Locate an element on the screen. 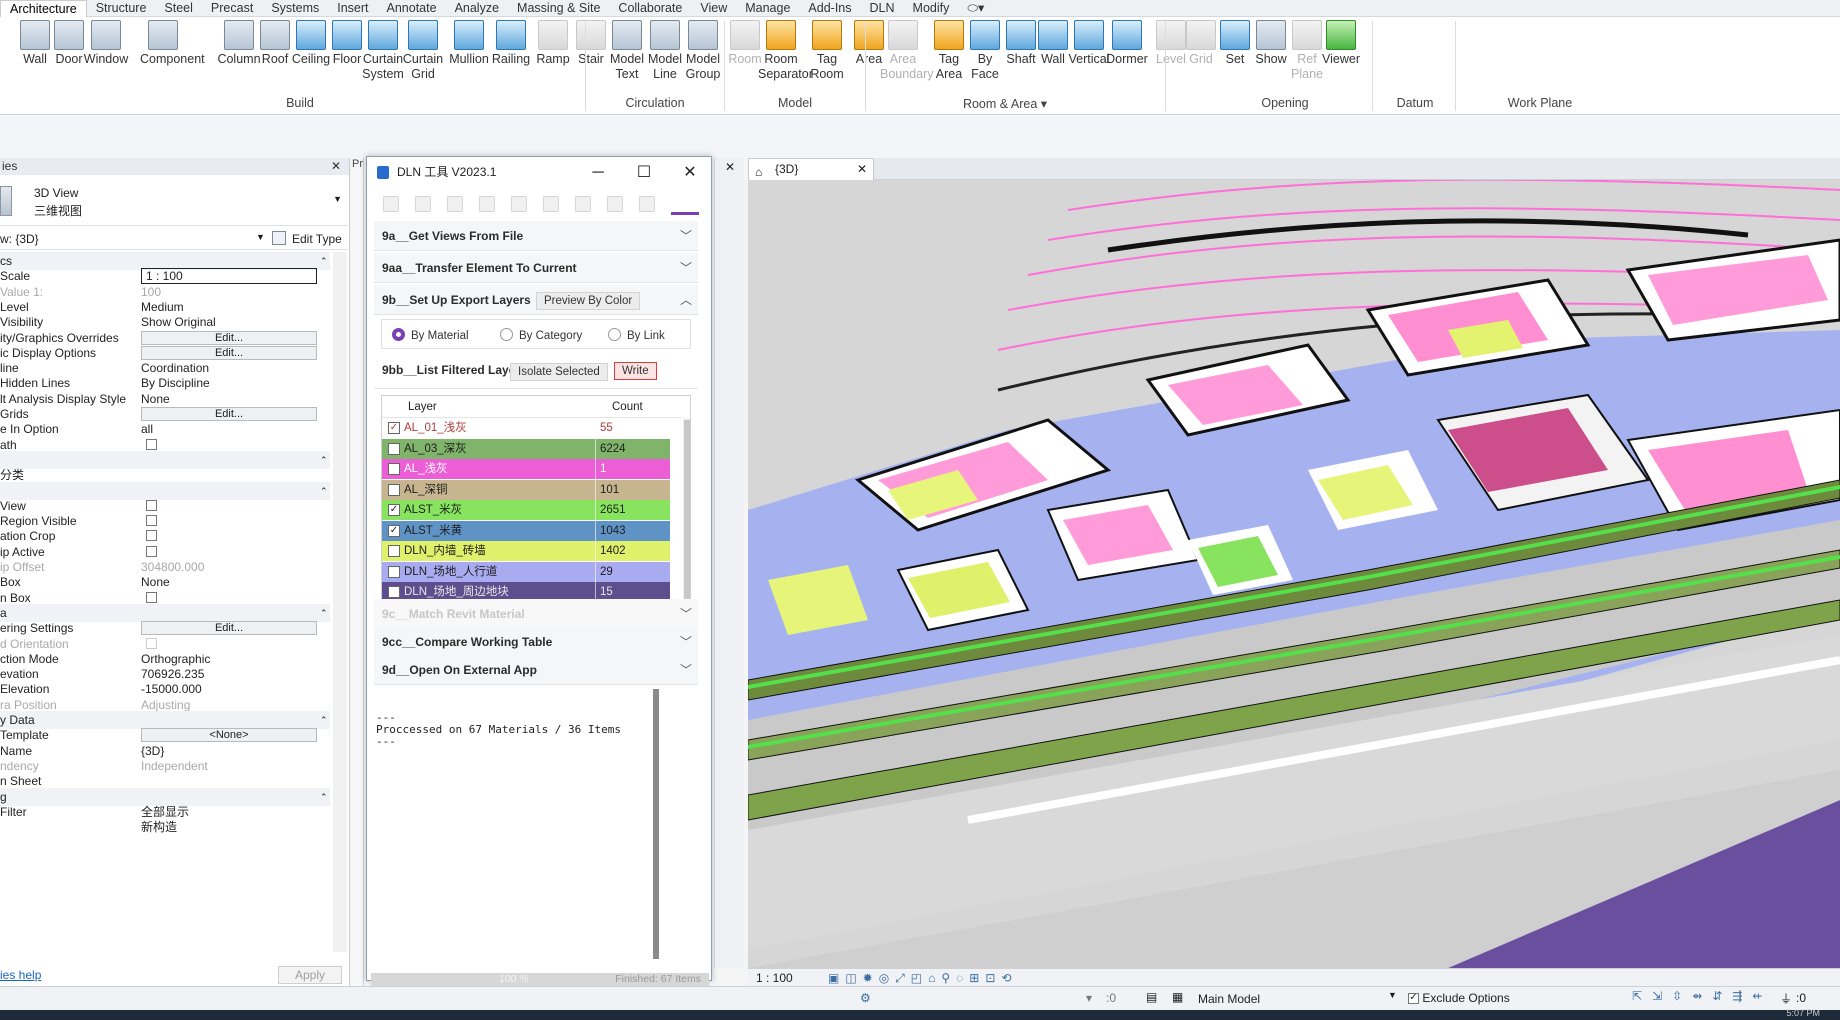 The image size is (1840, 1020). tab-steel: Steel is located at coordinates (178, 8).